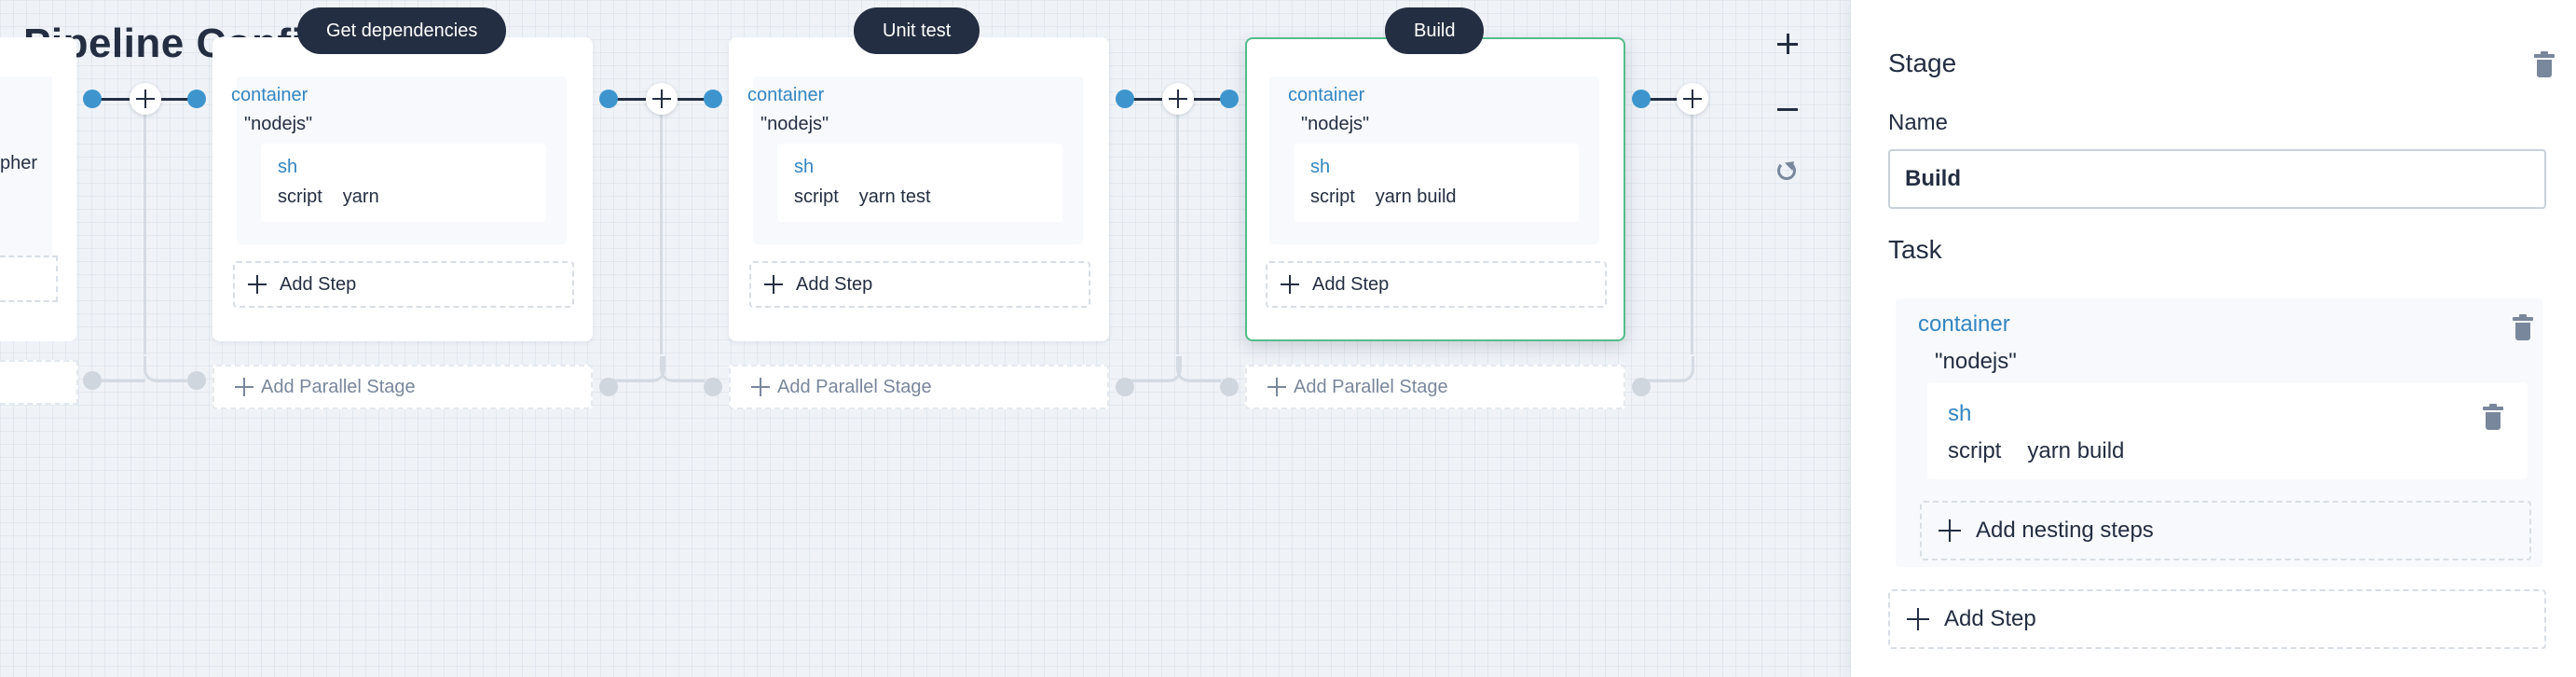 The height and width of the screenshot is (677, 2576). What do you see at coordinates (1787, 109) in the screenshot?
I see `zoom-out-button` at bounding box center [1787, 109].